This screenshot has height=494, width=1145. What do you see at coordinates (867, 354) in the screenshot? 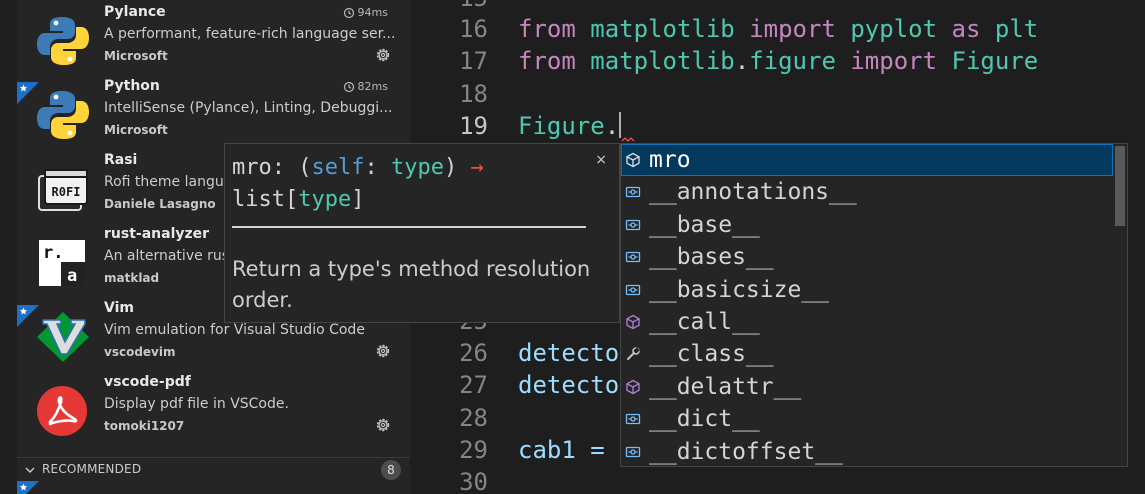
I see `suggestion-item: __class__` at bounding box center [867, 354].